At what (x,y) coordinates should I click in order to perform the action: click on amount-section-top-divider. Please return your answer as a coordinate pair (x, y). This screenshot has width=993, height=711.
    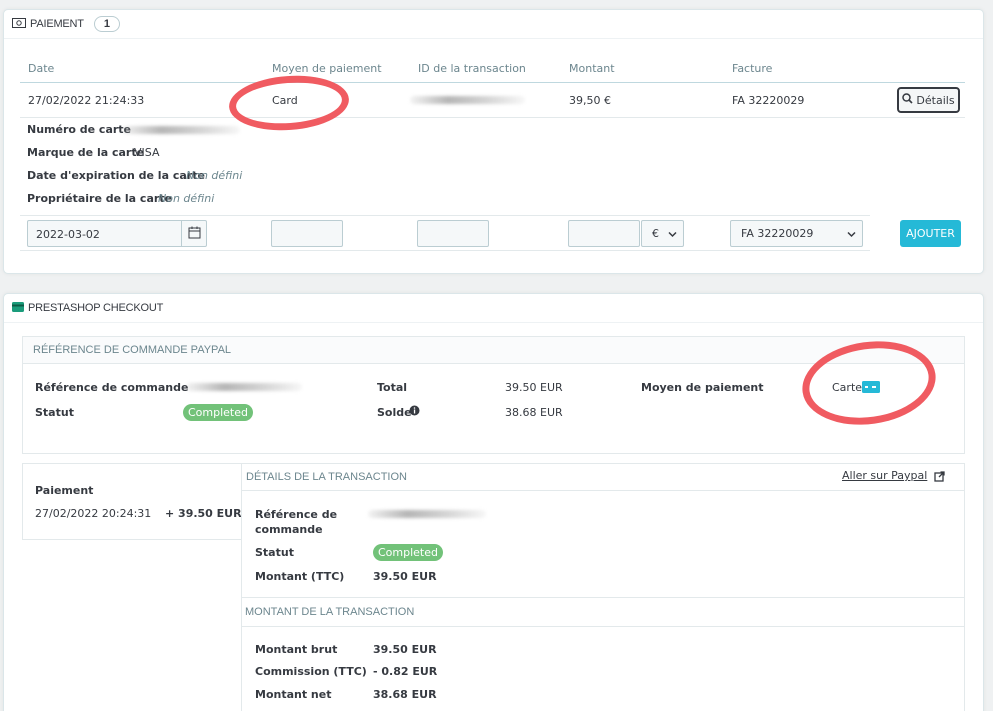
    Looking at the image, I should click on (603, 597).